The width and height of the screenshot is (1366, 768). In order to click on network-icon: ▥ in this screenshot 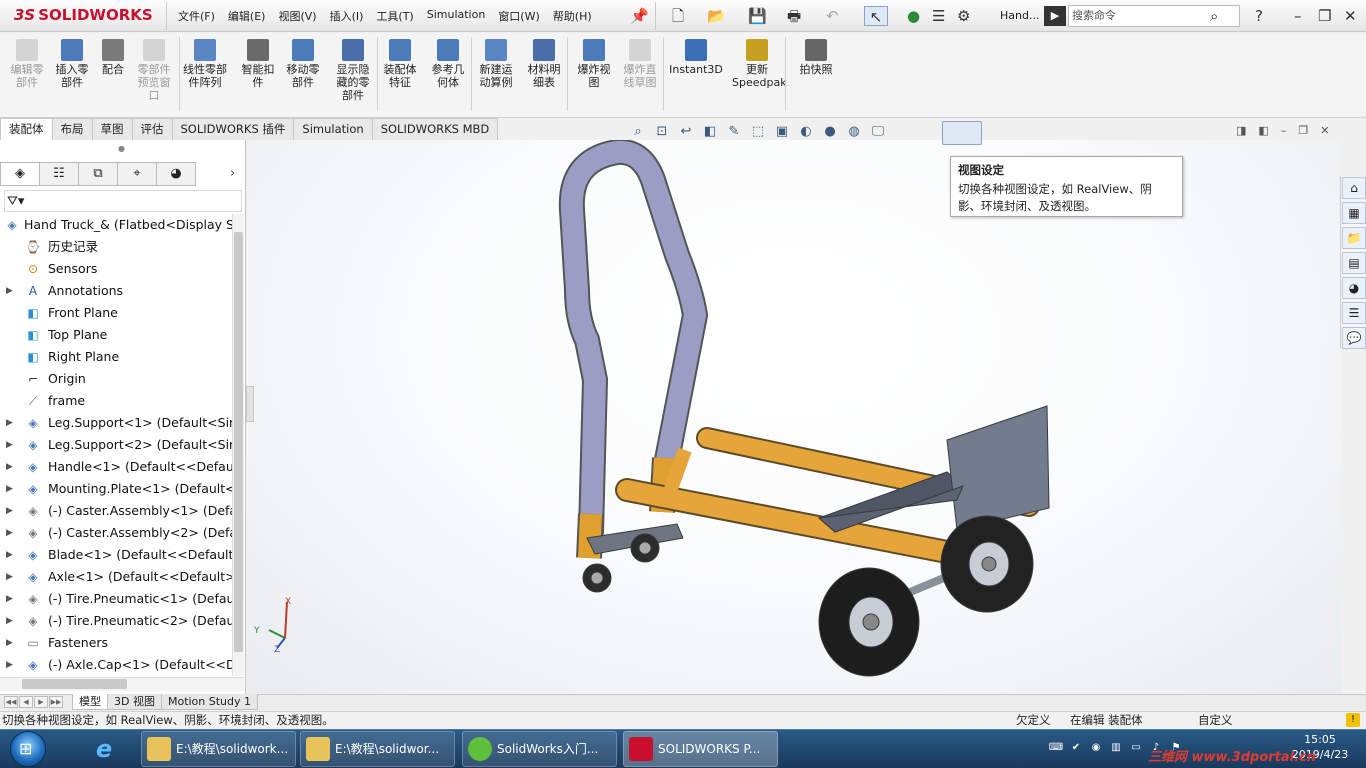, I will do `click(1116, 748)`.